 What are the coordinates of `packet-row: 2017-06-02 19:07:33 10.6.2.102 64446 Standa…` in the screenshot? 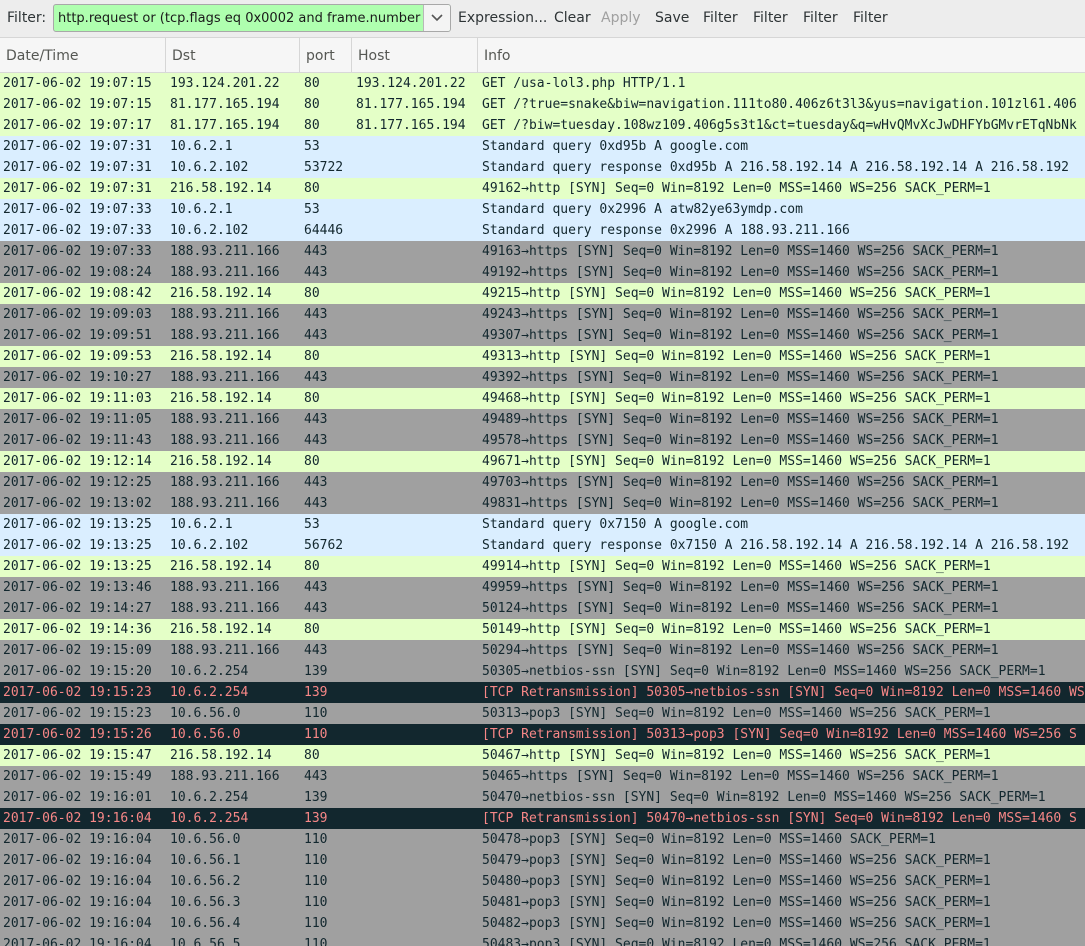 It's located at (542, 230).